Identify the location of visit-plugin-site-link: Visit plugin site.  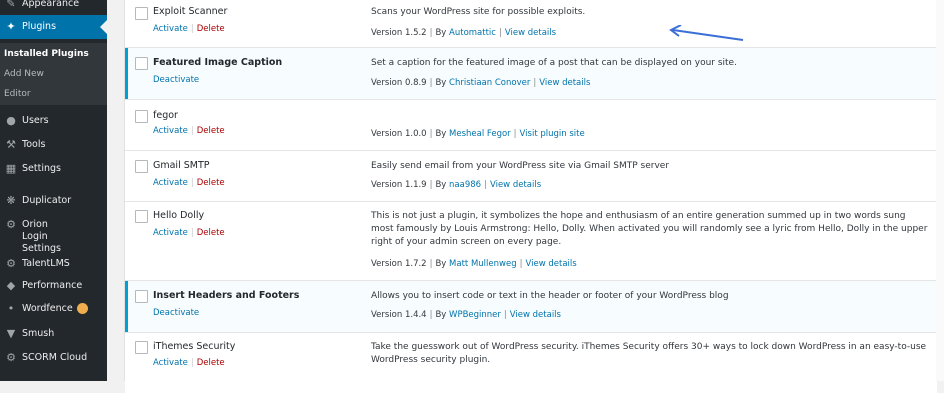
(552, 134).